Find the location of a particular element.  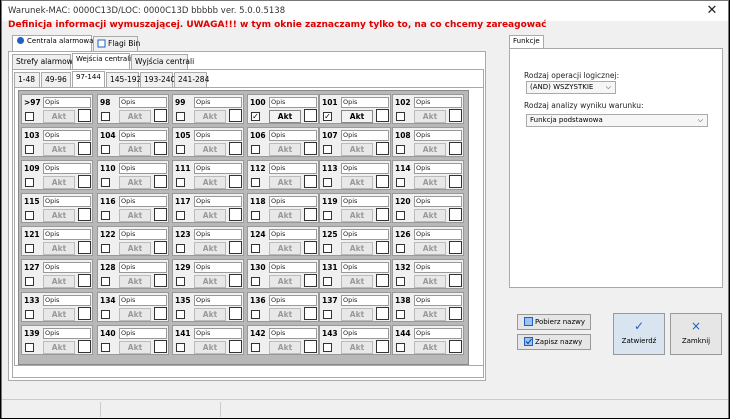

tab-centrala-alarmowa: Centrala alarmowa is located at coordinates (52, 43).